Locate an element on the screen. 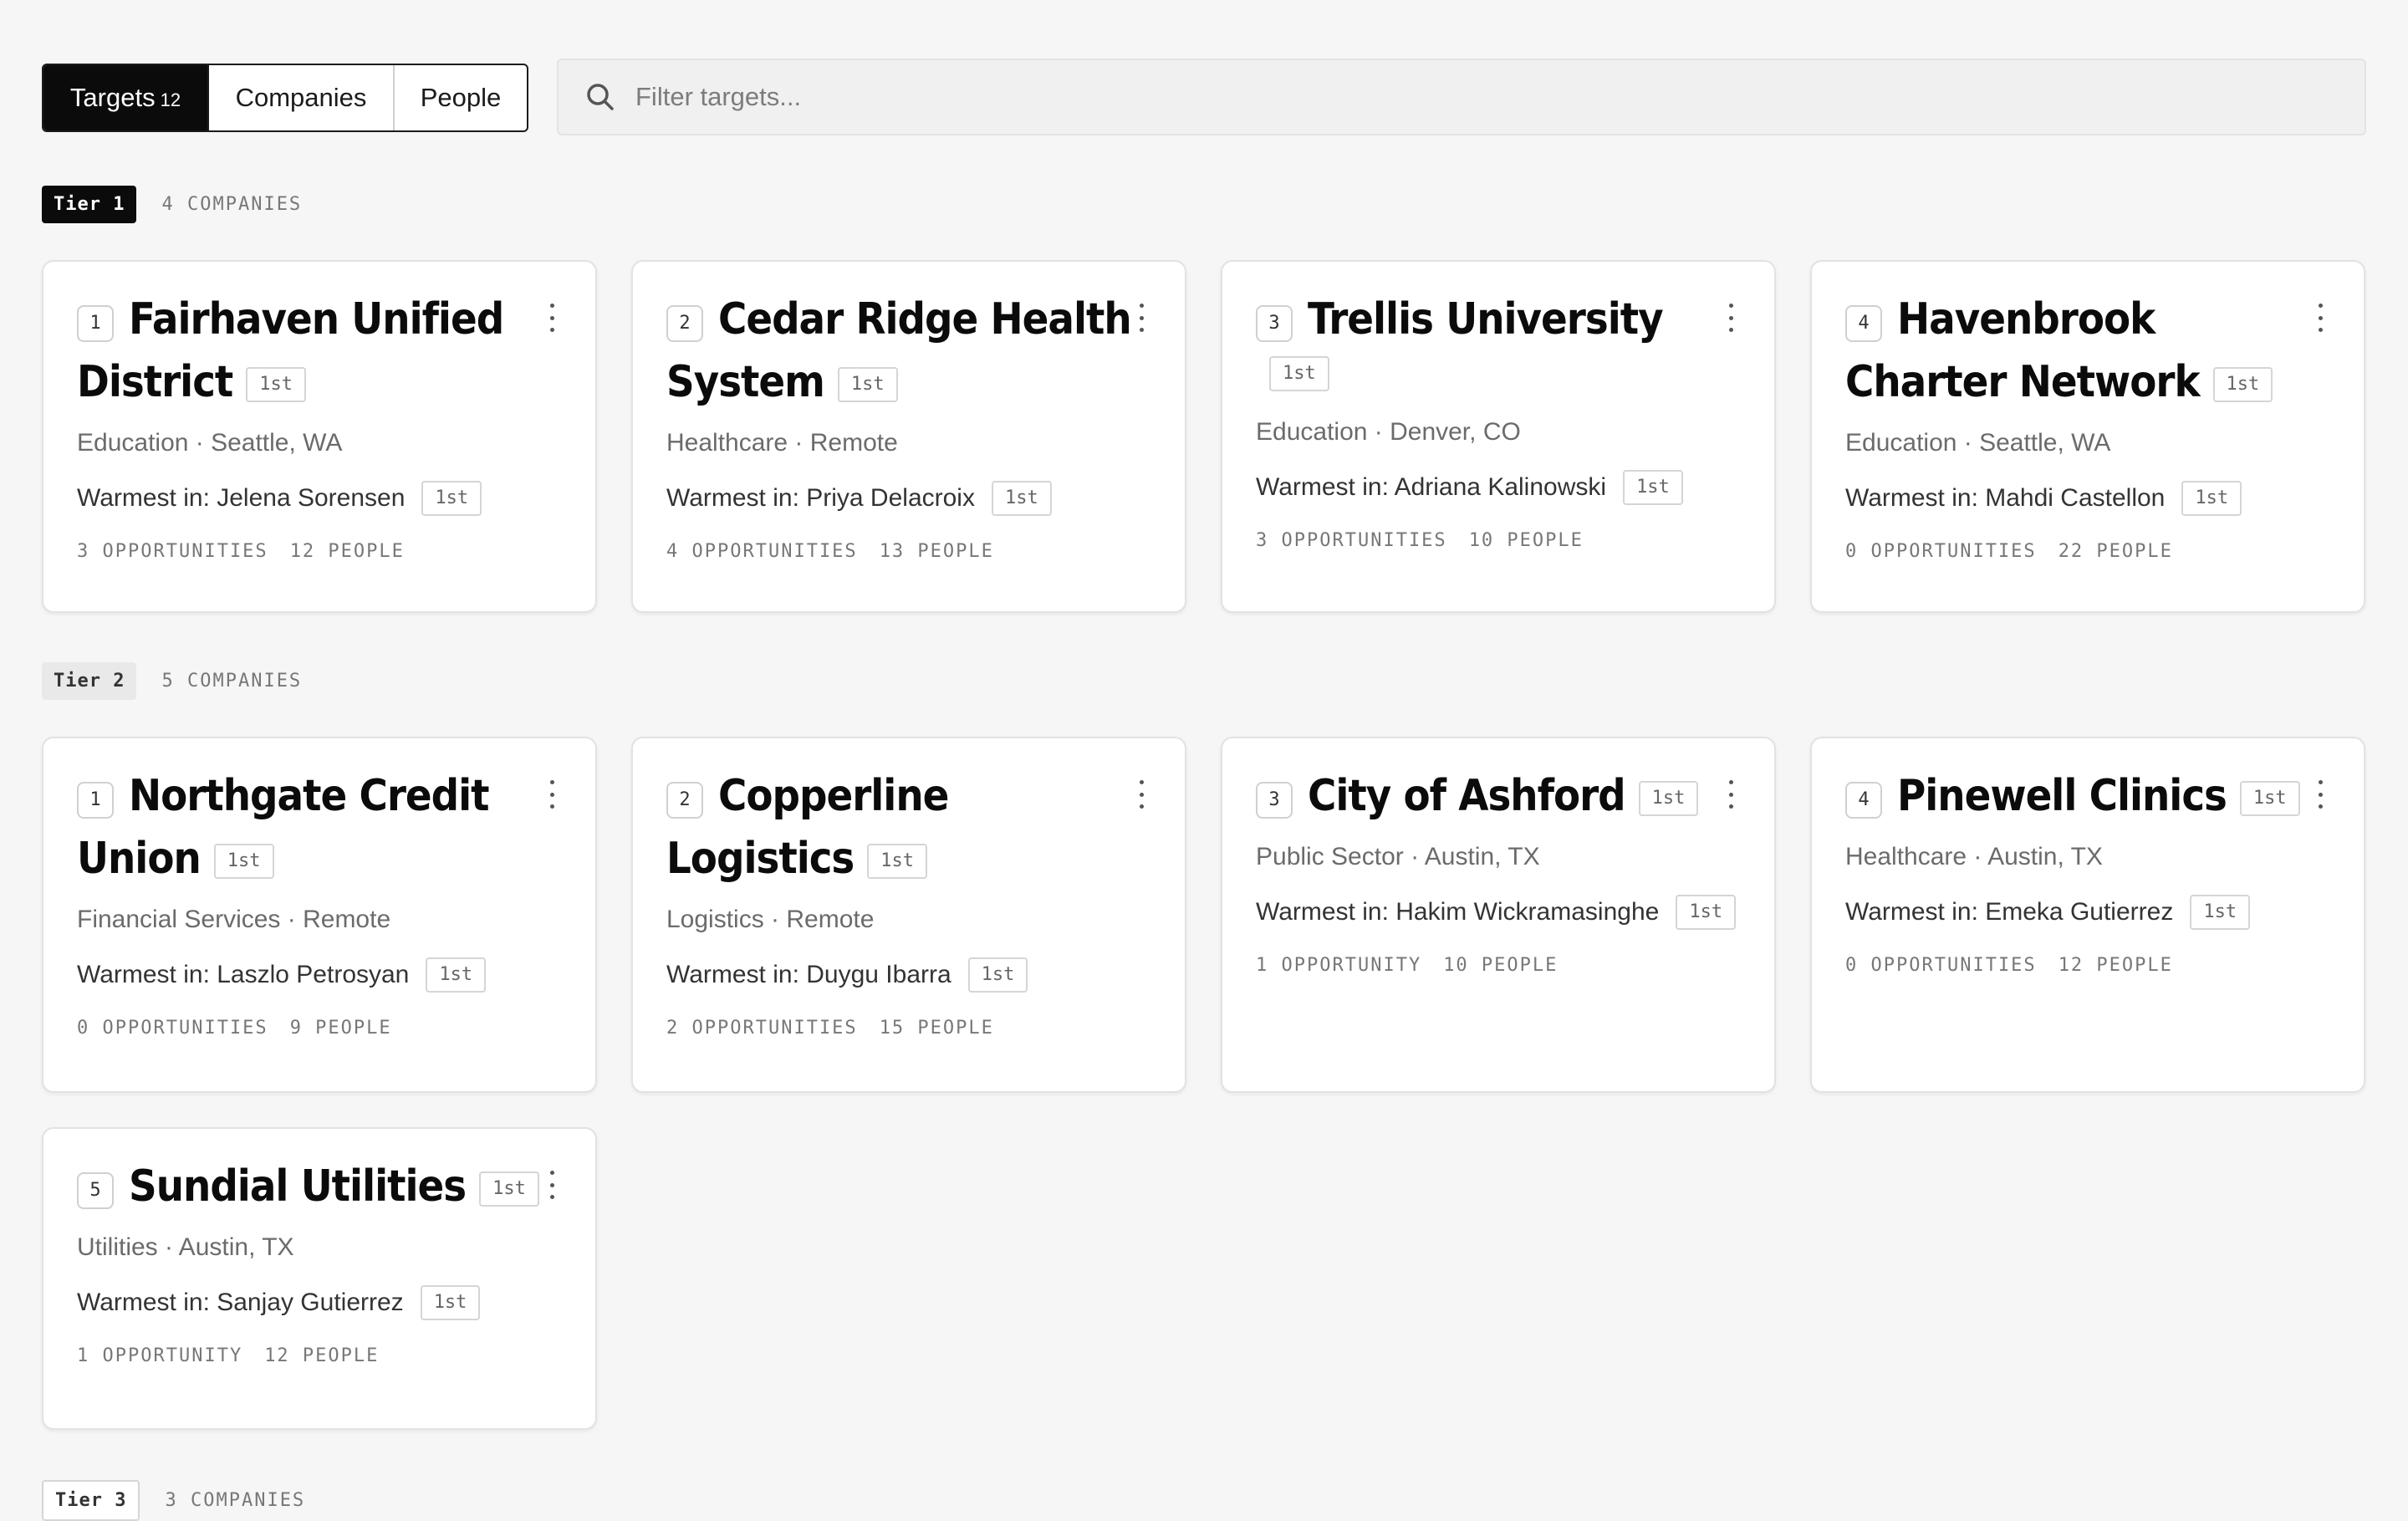 This screenshot has height=1521, width=2408. tier-company-count: 5 COMPANIES is located at coordinates (232, 681).